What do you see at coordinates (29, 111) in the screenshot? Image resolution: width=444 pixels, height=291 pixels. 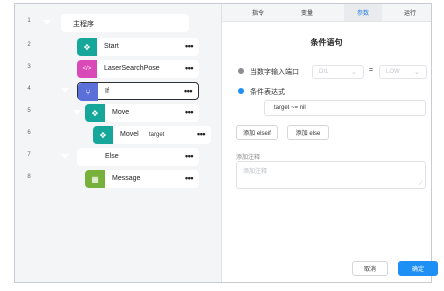 I see `line-number: 5` at bounding box center [29, 111].